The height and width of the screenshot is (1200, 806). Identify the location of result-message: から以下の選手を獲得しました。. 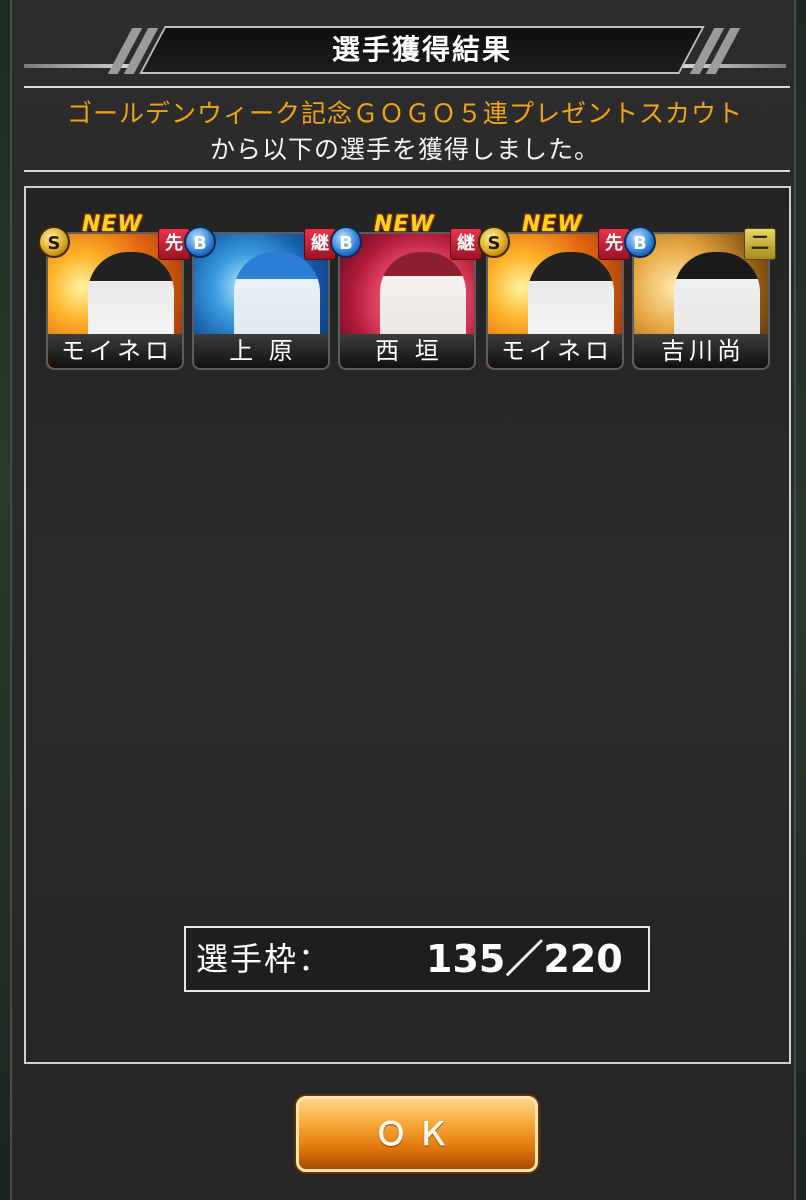
(404, 149).